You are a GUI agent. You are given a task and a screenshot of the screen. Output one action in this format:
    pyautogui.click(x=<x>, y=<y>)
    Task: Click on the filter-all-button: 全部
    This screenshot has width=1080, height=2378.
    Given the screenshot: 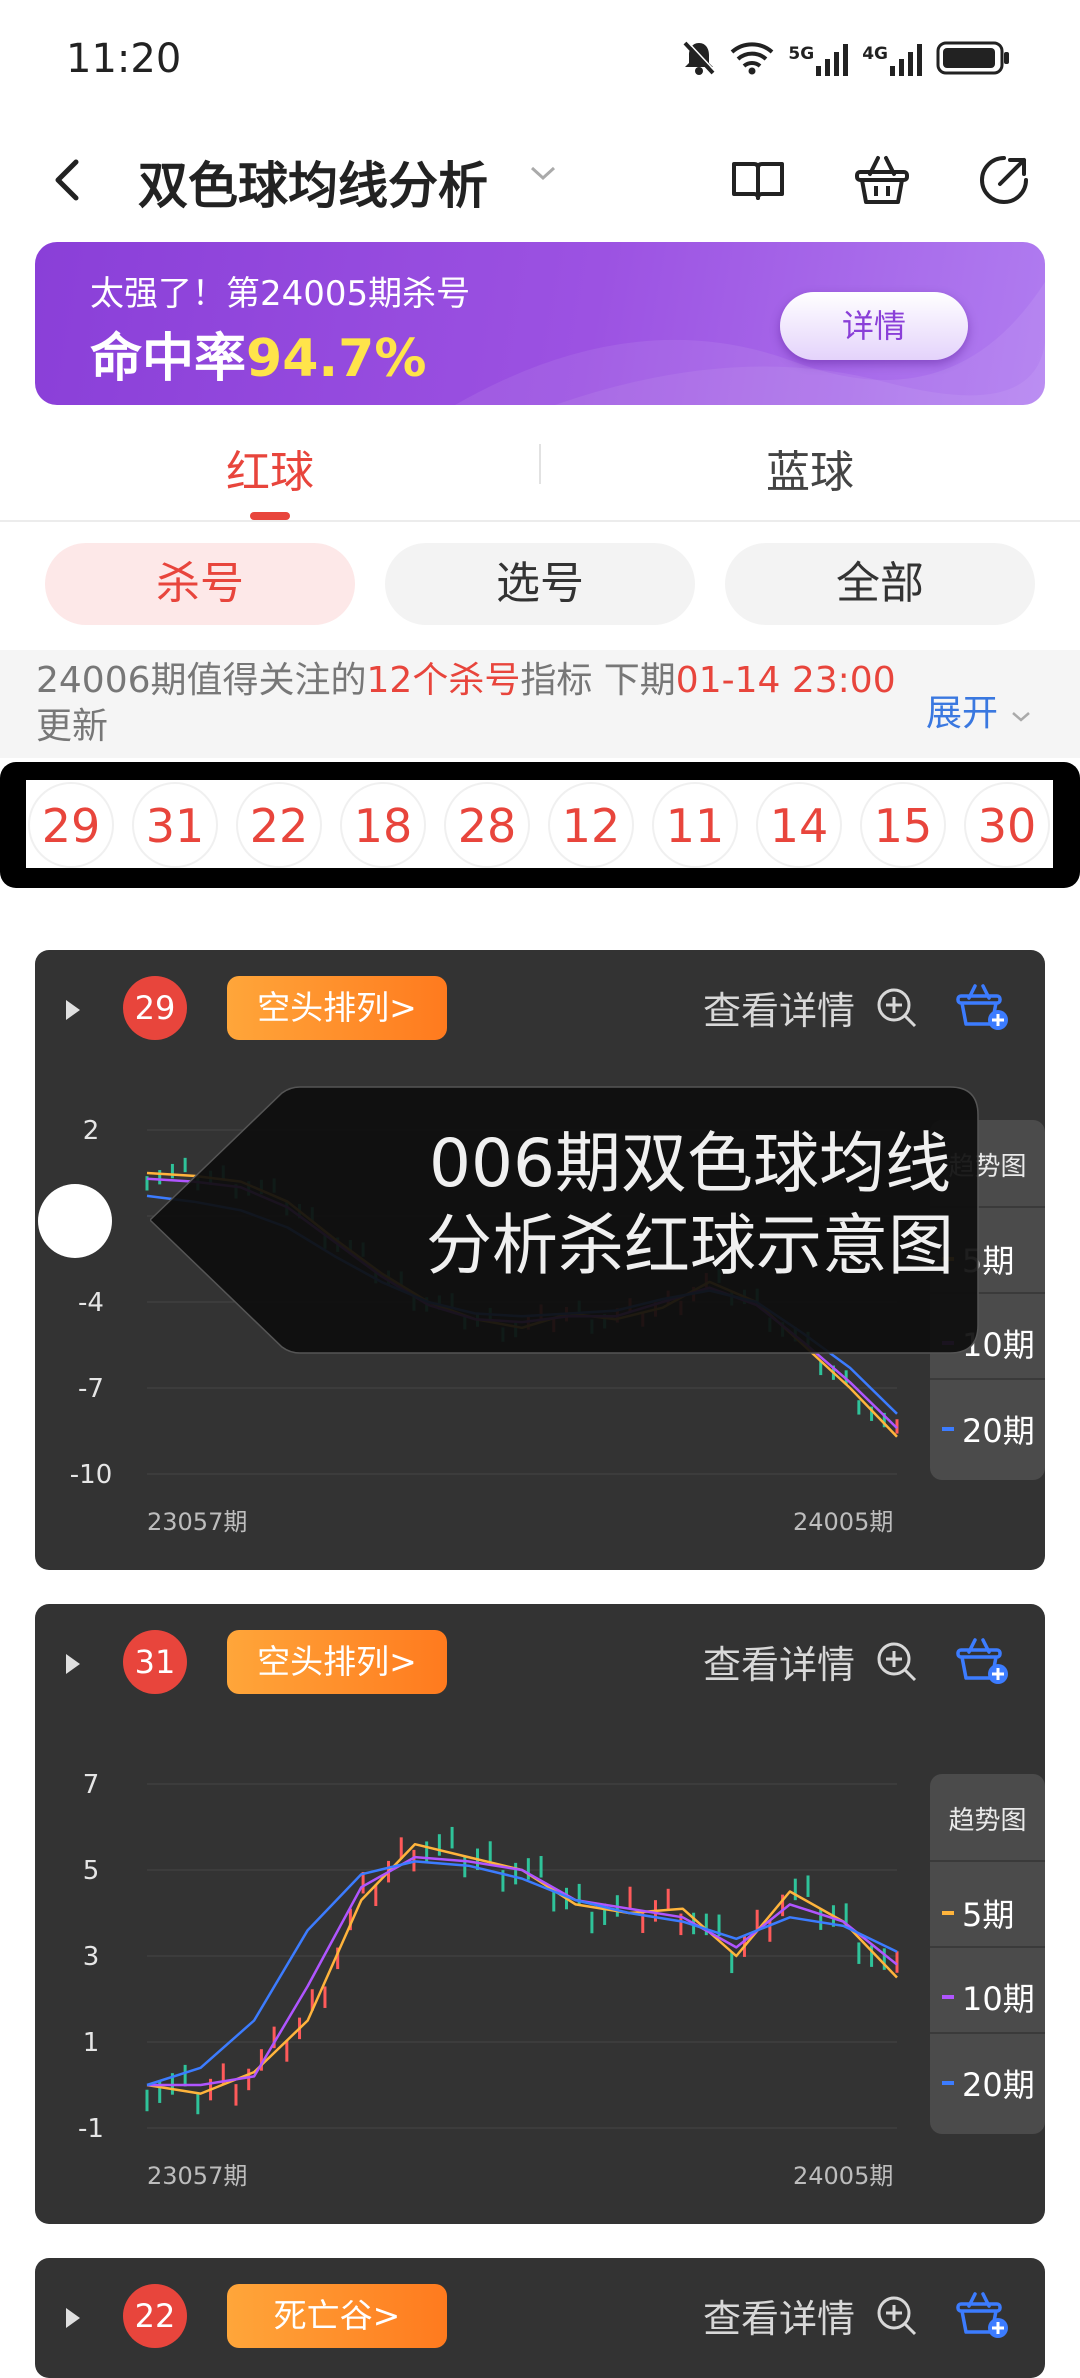 What is the action you would take?
    pyautogui.click(x=880, y=584)
    